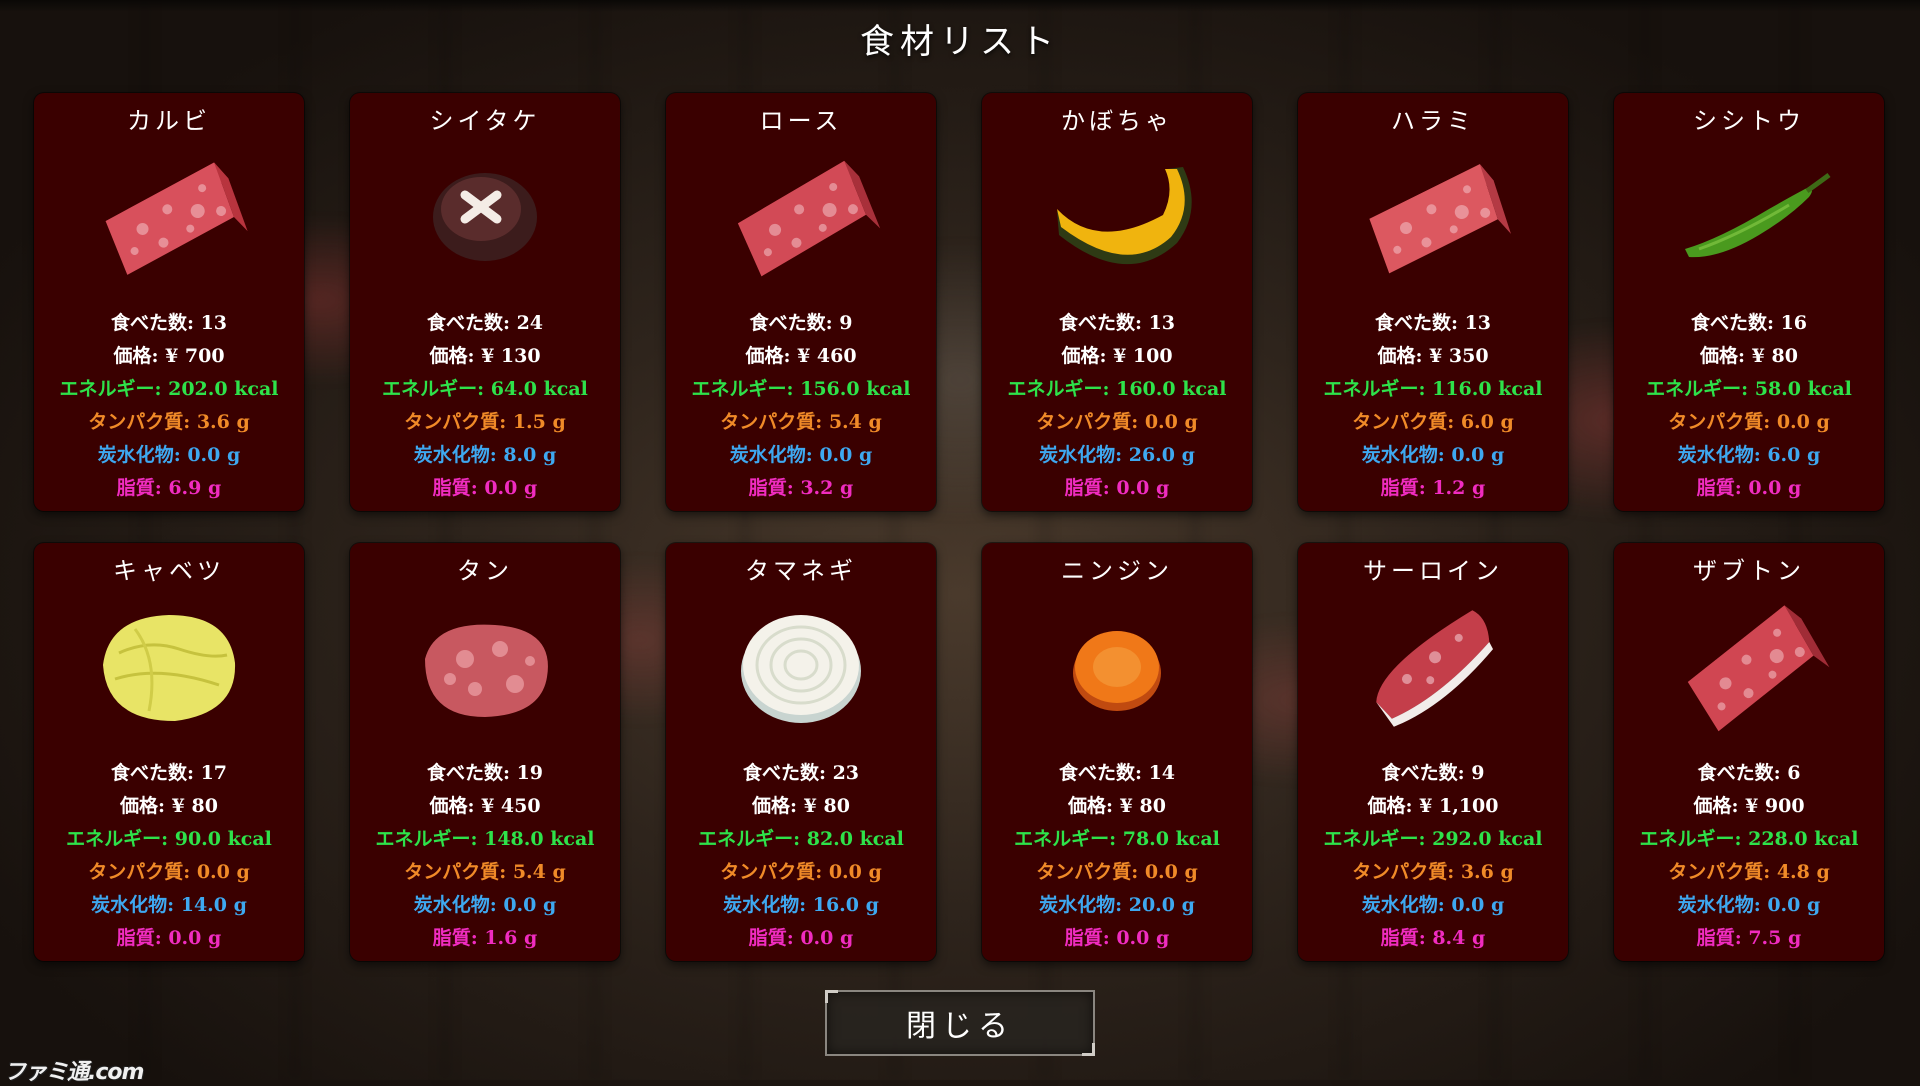  I want to click on energy: エネルギー: 78.0 kcal, so click(1117, 839).